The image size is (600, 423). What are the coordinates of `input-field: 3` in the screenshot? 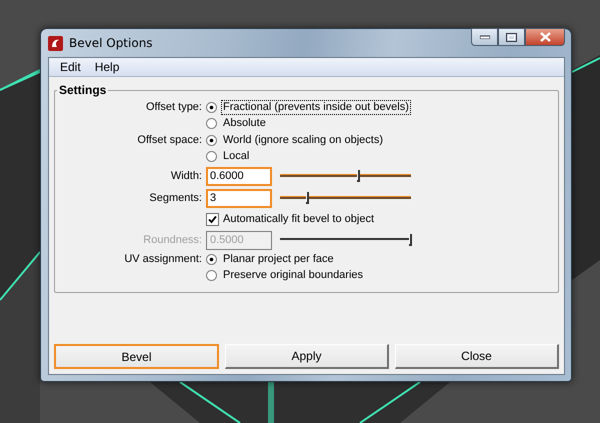 It's located at (239, 198).